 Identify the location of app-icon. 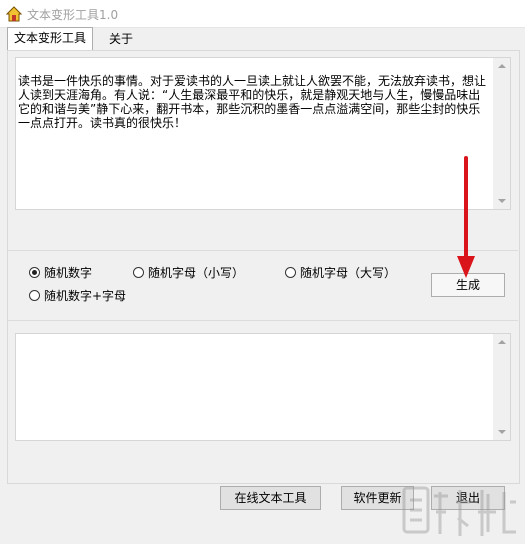
(14, 14).